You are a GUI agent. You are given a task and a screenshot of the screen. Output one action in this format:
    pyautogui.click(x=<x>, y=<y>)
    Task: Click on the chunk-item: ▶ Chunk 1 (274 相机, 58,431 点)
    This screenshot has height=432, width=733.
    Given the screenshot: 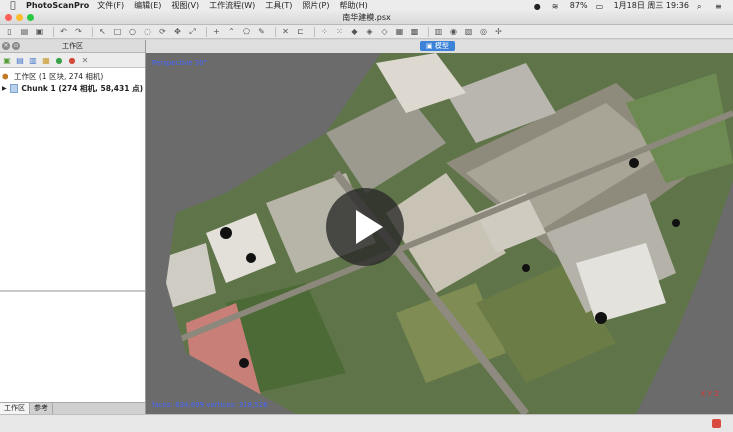 What is the action you would take?
    pyautogui.click(x=72, y=88)
    